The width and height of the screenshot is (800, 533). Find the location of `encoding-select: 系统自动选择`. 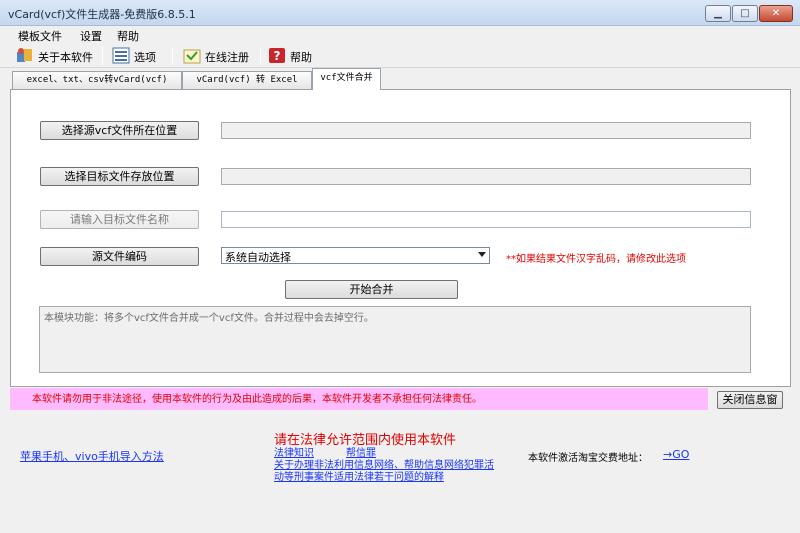

encoding-select: 系统自动选择 is located at coordinates (355, 255).